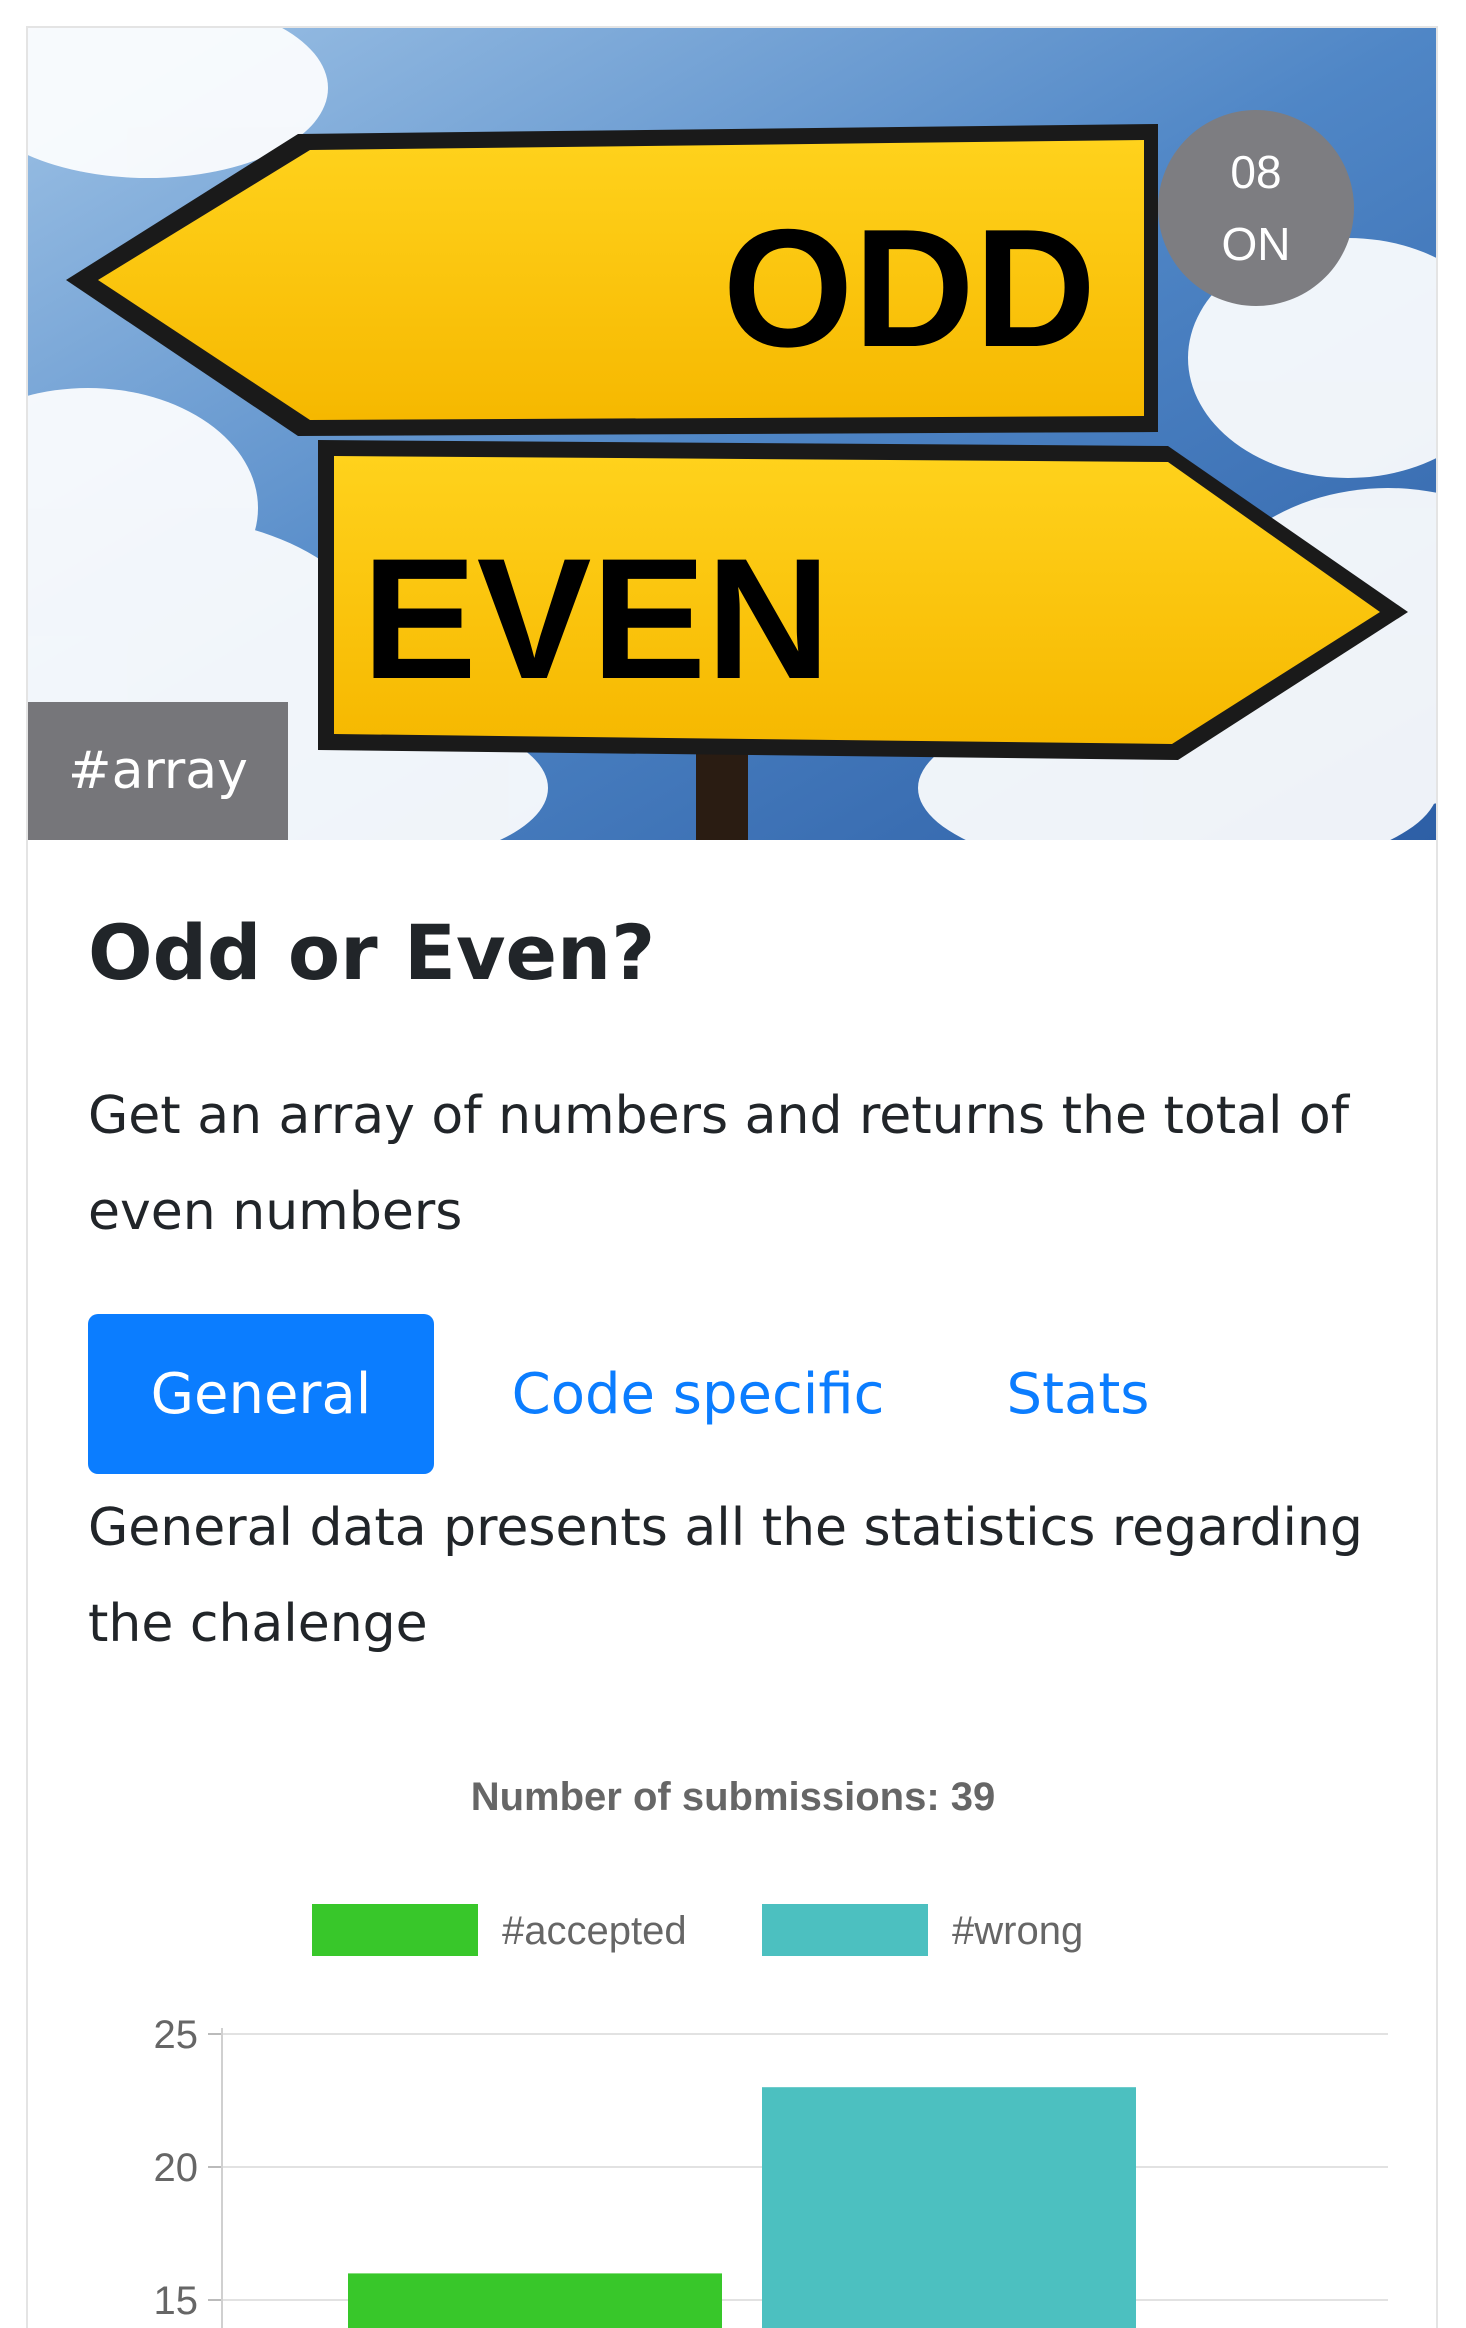 This screenshot has width=1466, height=2328. I want to click on even-sign-text: EVEN, so click(596, 619).